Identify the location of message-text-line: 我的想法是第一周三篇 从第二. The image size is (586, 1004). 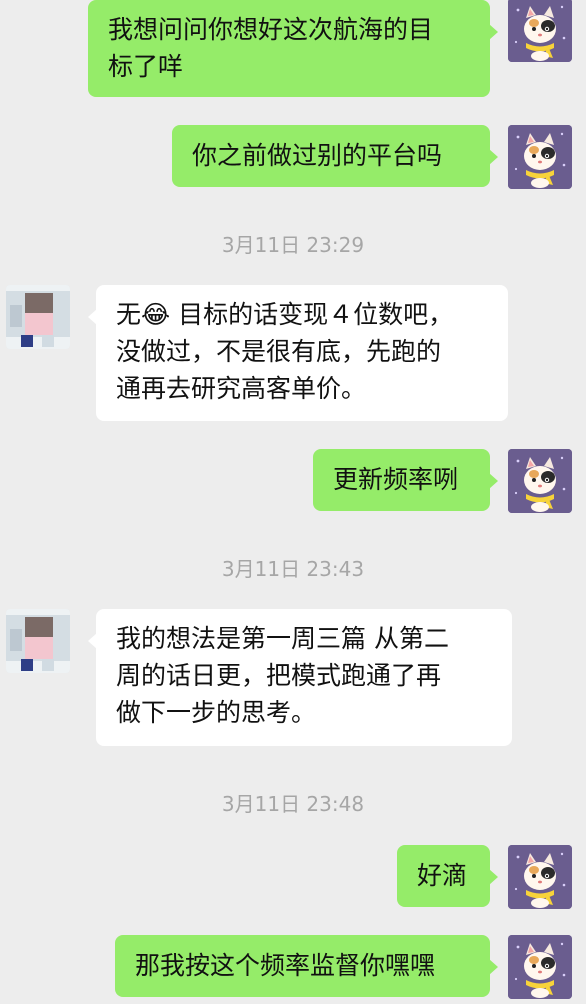
(282, 638).